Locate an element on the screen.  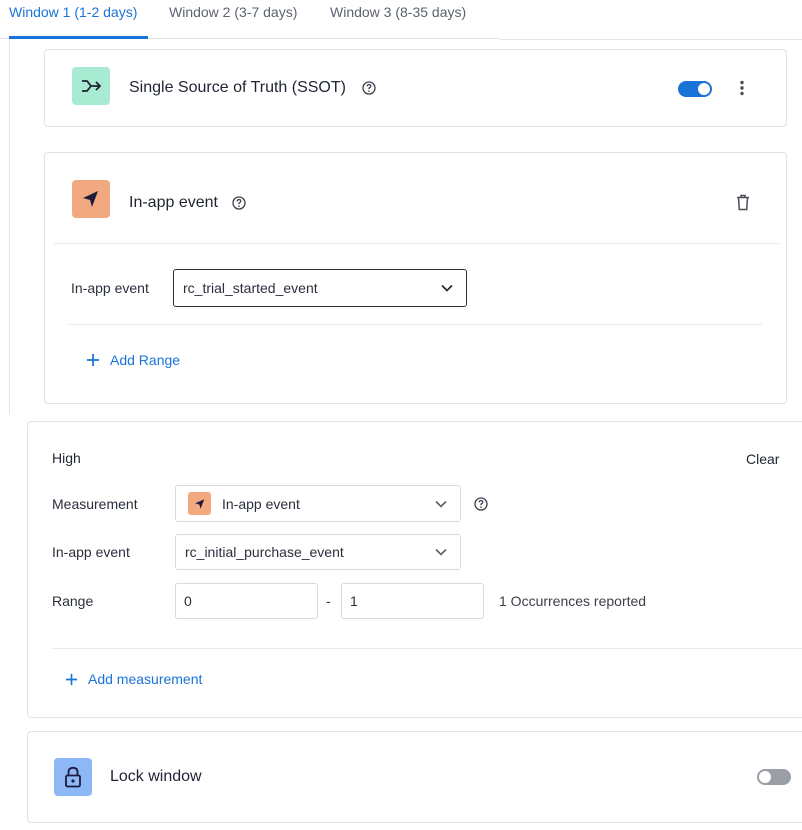
measurement-select: In-app event is located at coordinates (318, 503).